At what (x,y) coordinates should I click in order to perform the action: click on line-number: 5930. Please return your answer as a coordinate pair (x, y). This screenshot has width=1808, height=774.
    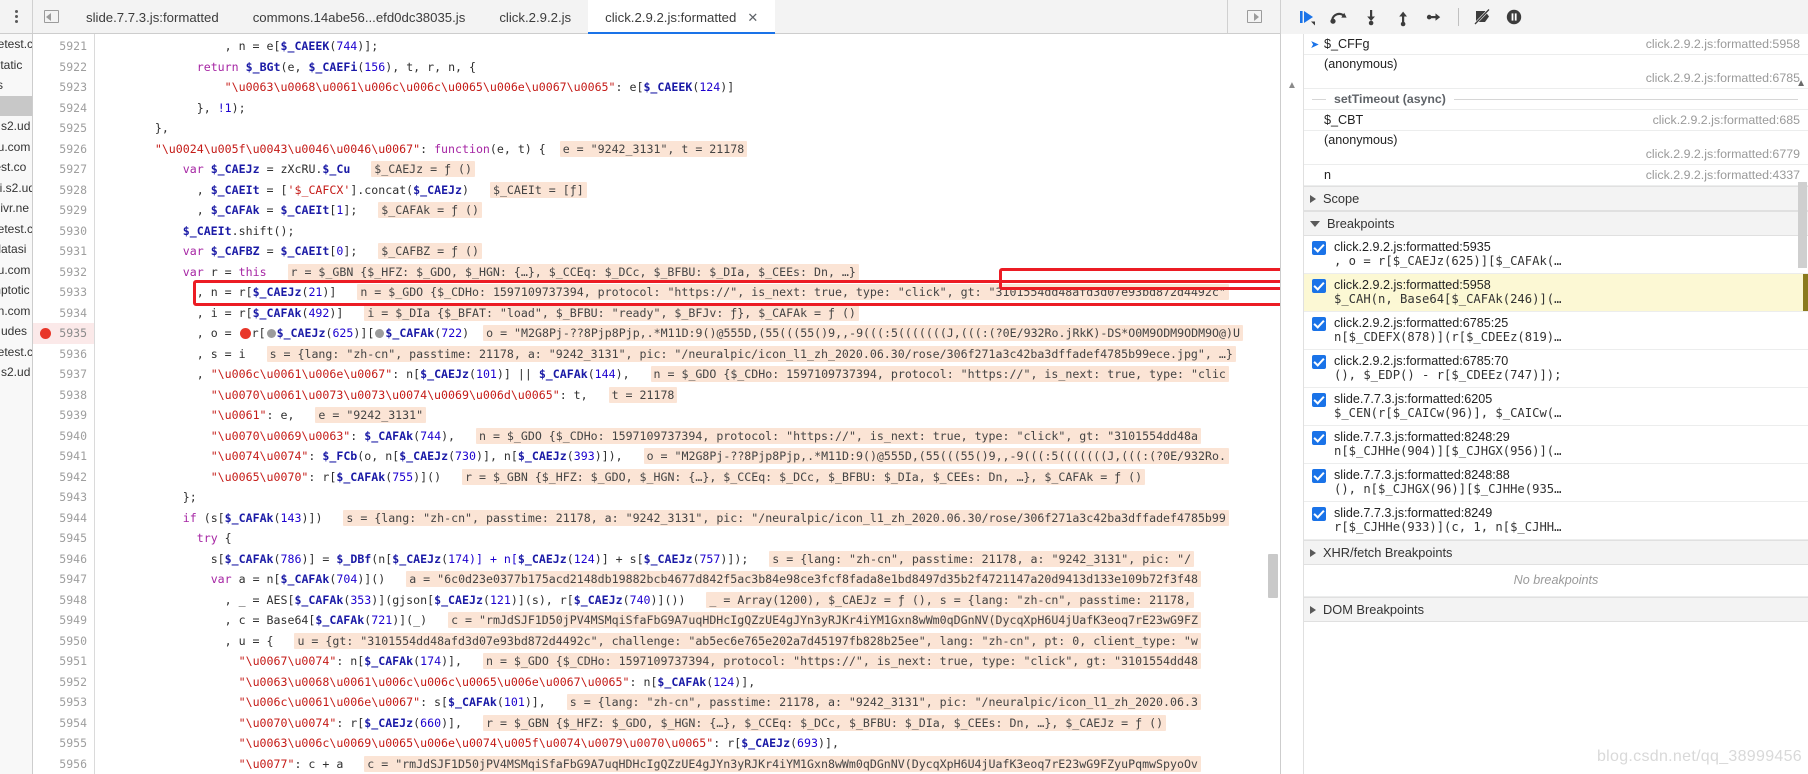
    Looking at the image, I should click on (63, 231).